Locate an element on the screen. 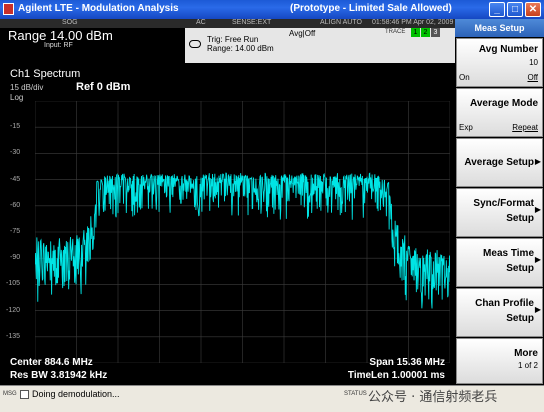 This screenshot has height=412, width=544. prototype-notice: (Prototype - Limited Sale Allowed) is located at coordinates (371, 8).